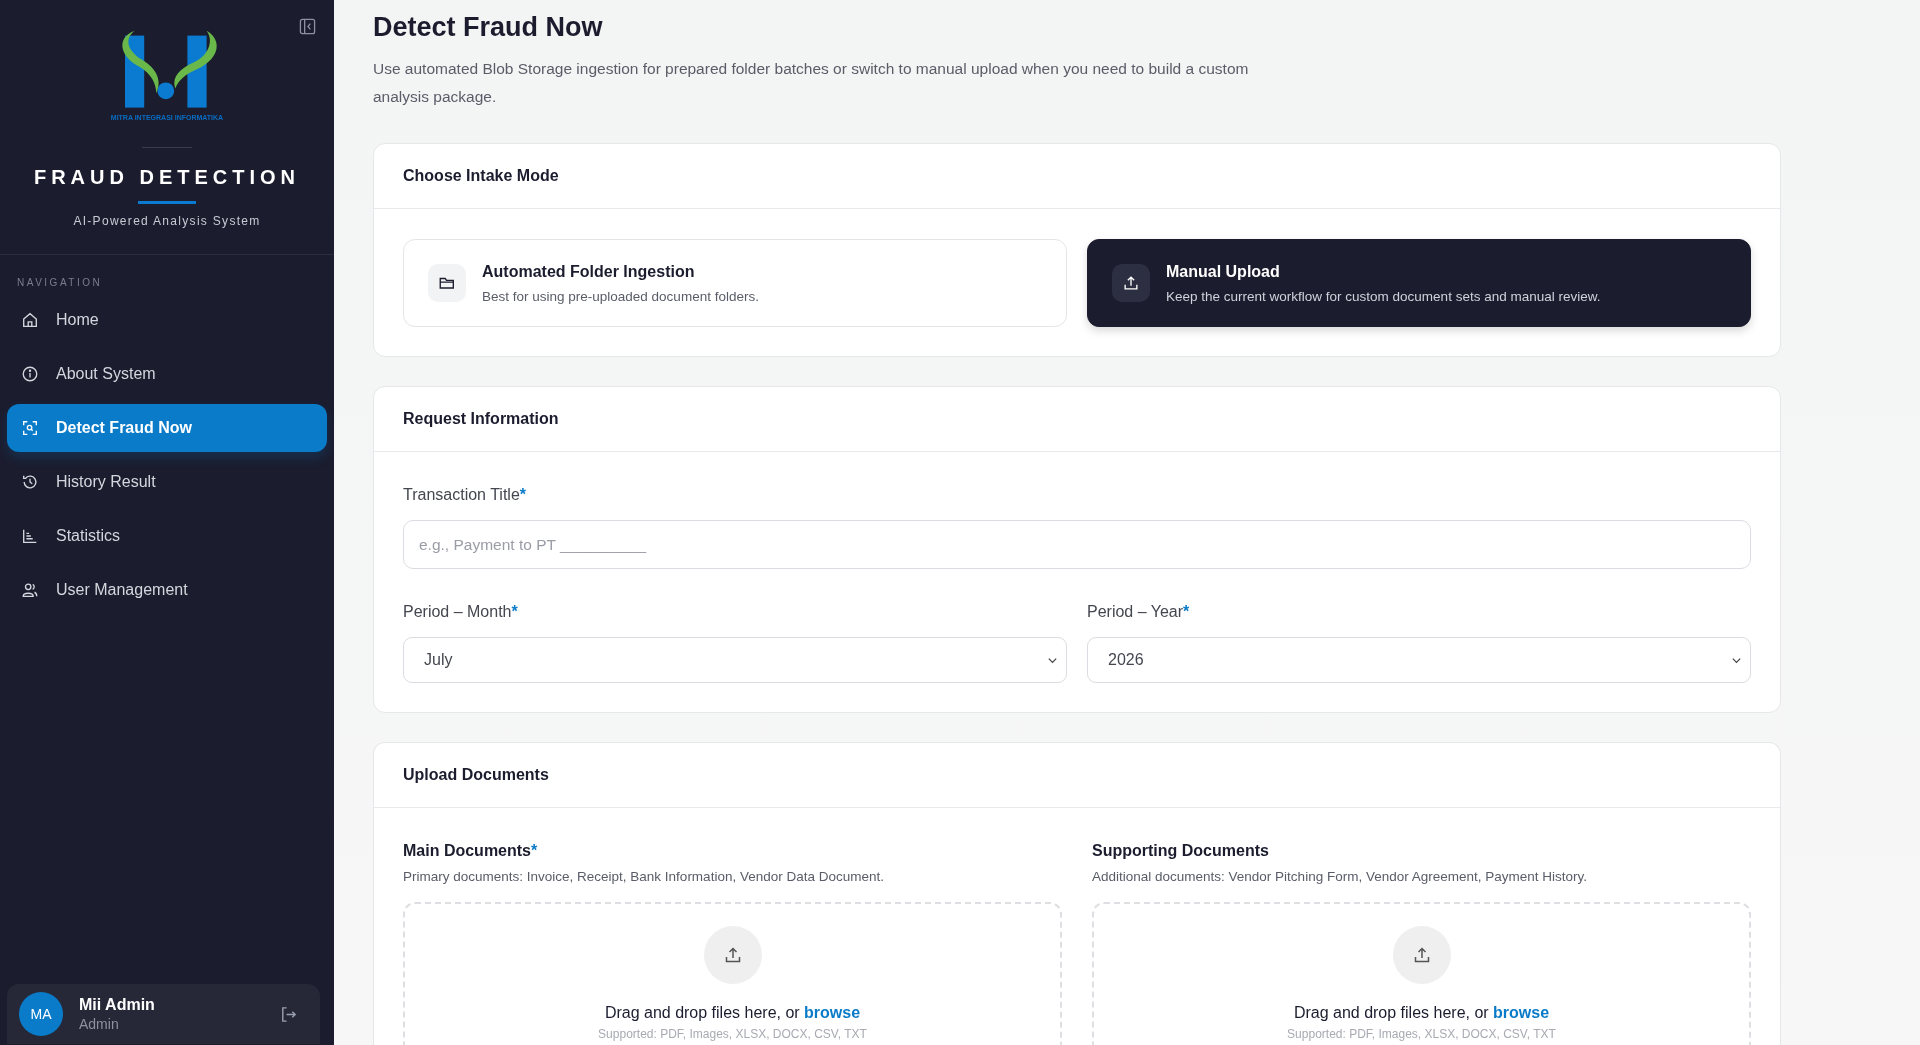 This screenshot has width=1920, height=1045. What do you see at coordinates (735, 660) in the screenshot?
I see `month-select: July` at bounding box center [735, 660].